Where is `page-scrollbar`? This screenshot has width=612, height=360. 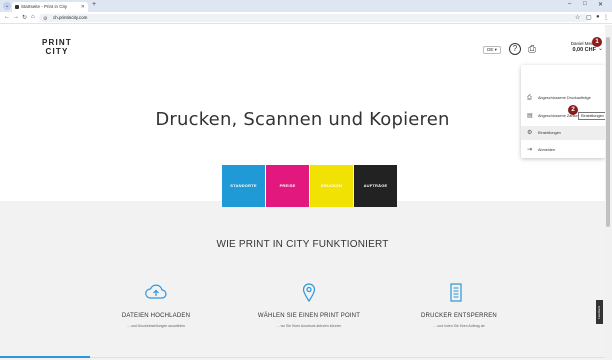
page-scrollbar is located at coordinates (608, 192).